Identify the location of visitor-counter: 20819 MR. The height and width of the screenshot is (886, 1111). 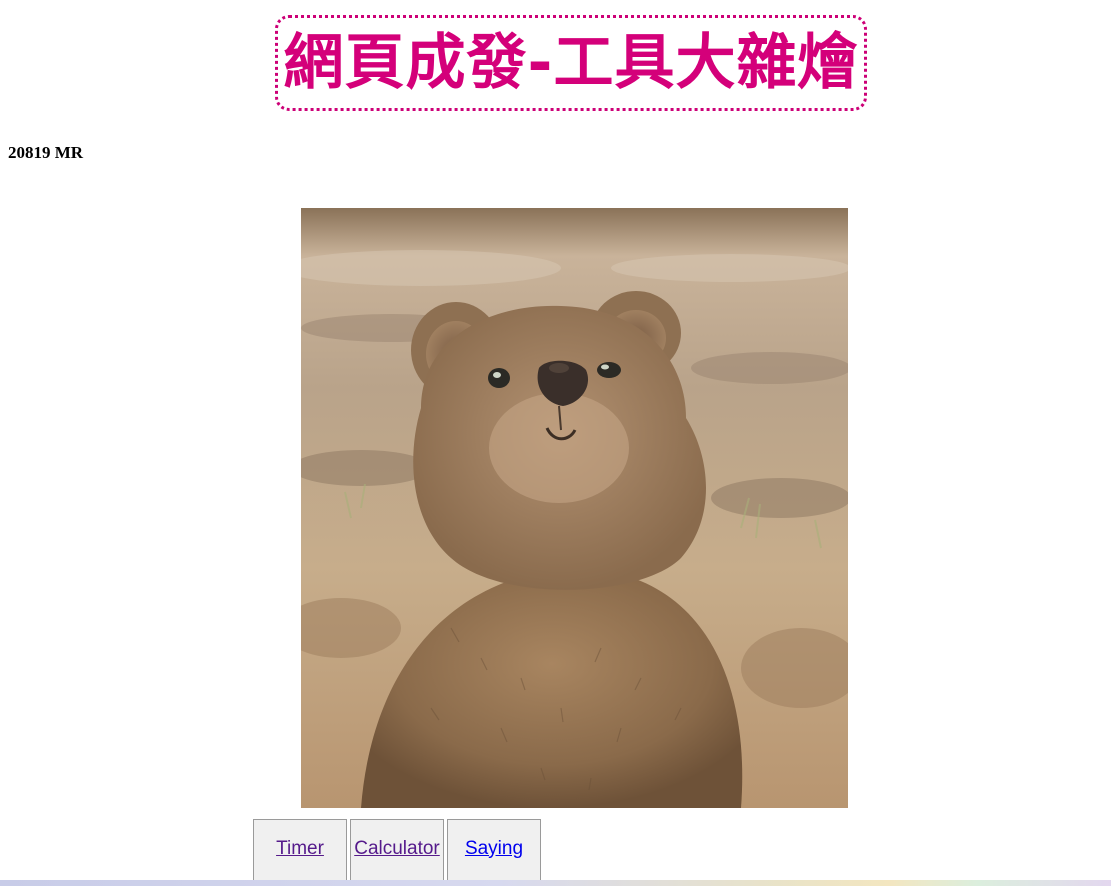
(46, 152).